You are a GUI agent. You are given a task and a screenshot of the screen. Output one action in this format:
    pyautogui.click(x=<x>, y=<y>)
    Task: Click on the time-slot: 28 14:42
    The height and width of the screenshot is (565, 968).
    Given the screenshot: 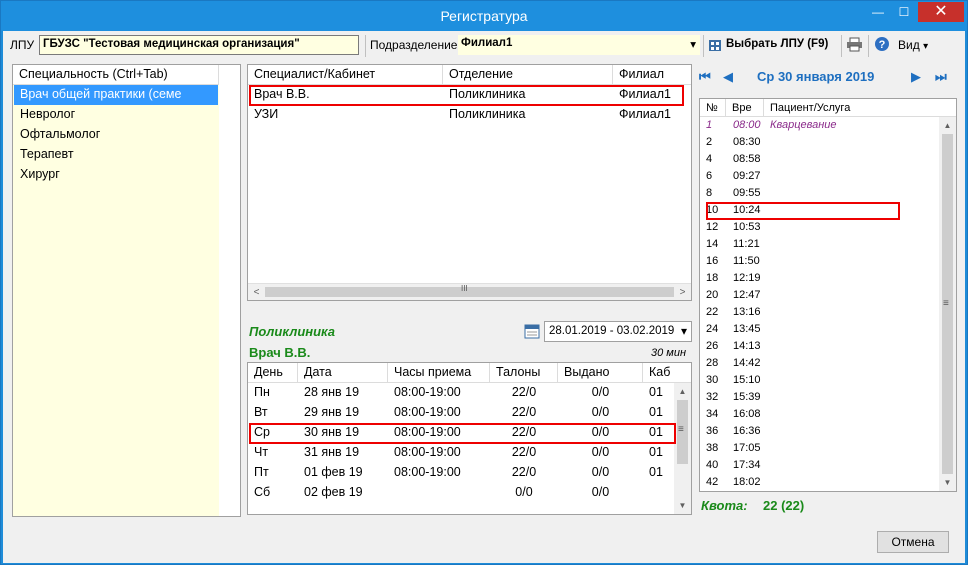 What is the action you would take?
    pyautogui.click(x=819, y=363)
    